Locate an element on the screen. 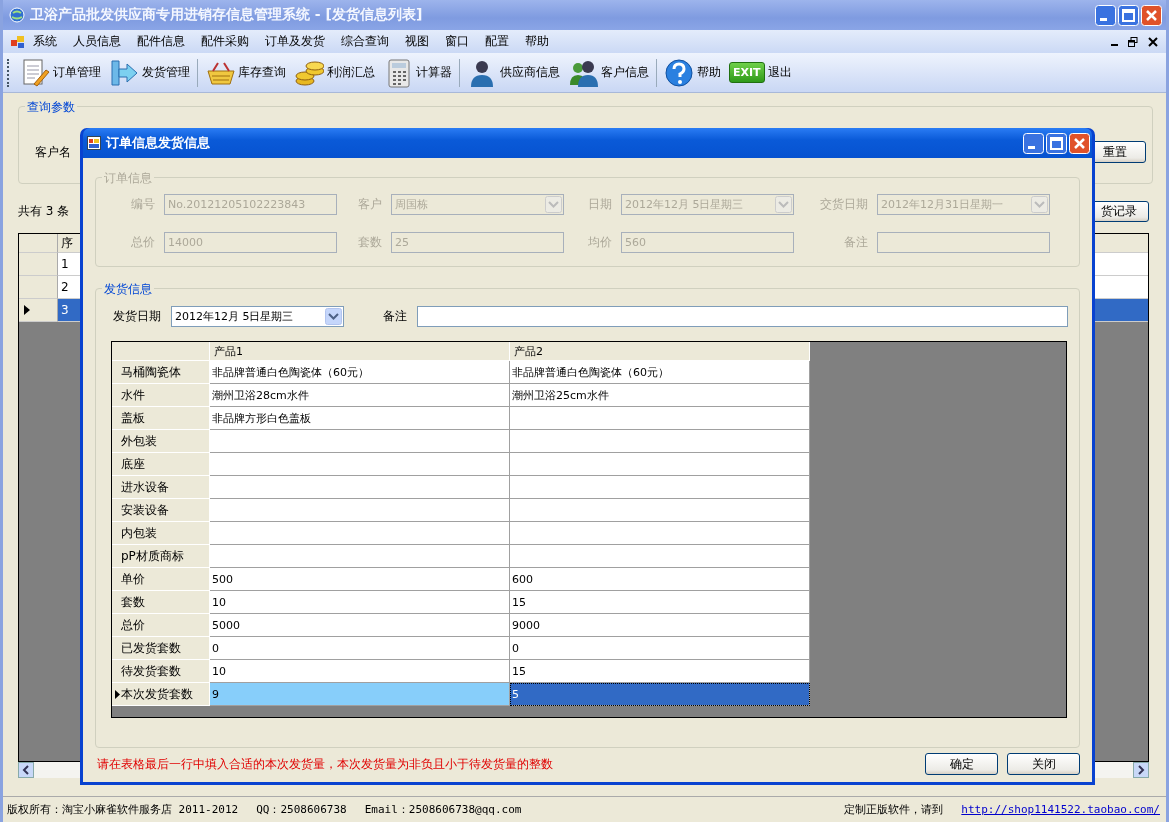 This screenshot has width=1169, height=822. toolbar-button: 客户信息 is located at coordinates (608, 72).